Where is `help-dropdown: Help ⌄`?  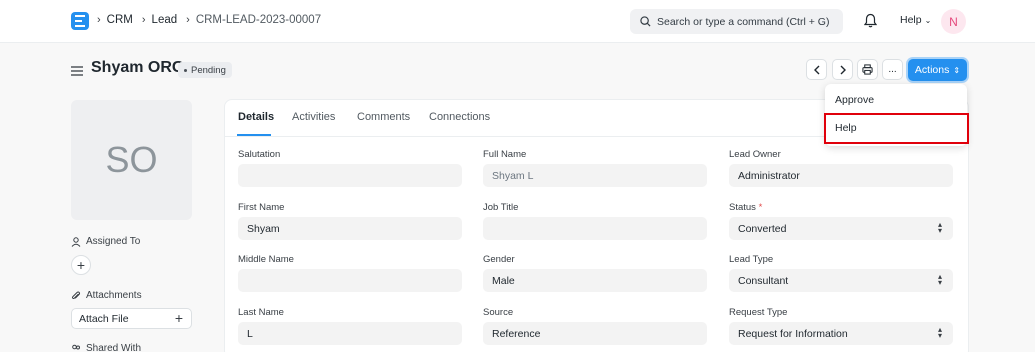
help-dropdown: Help ⌄ is located at coordinates (915, 20).